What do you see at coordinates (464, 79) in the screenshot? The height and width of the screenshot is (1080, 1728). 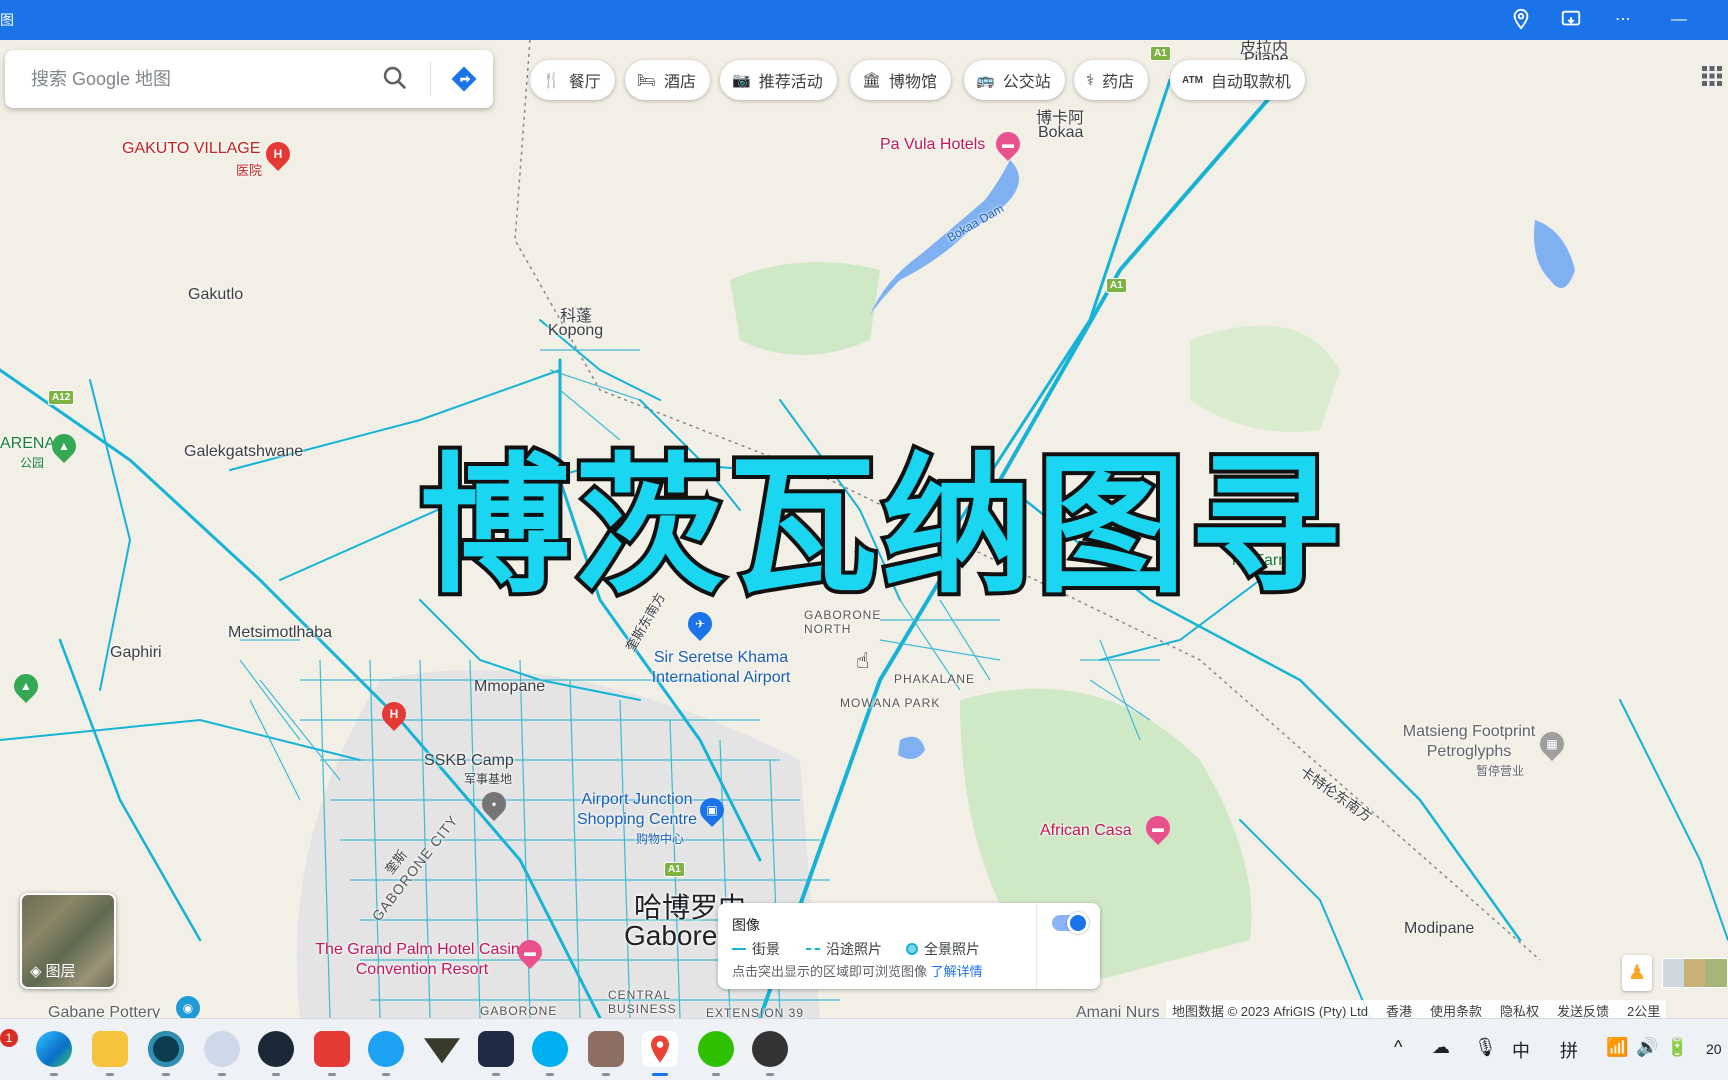 I see `directions-icon` at bounding box center [464, 79].